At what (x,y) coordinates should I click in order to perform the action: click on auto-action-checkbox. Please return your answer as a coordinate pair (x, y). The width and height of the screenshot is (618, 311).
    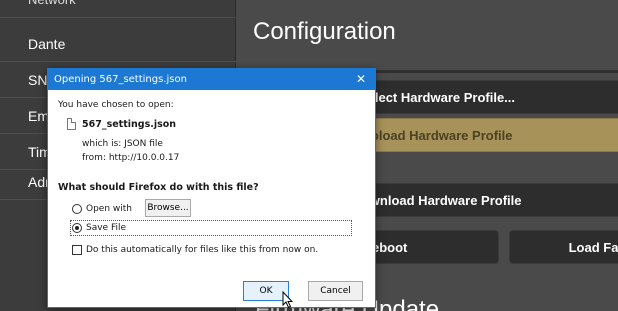
    Looking at the image, I should click on (77, 250).